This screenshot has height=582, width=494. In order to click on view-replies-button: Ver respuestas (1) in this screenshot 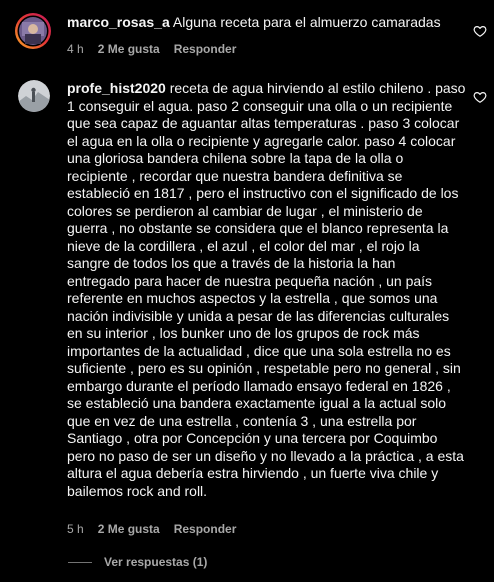, I will do `click(137, 562)`.